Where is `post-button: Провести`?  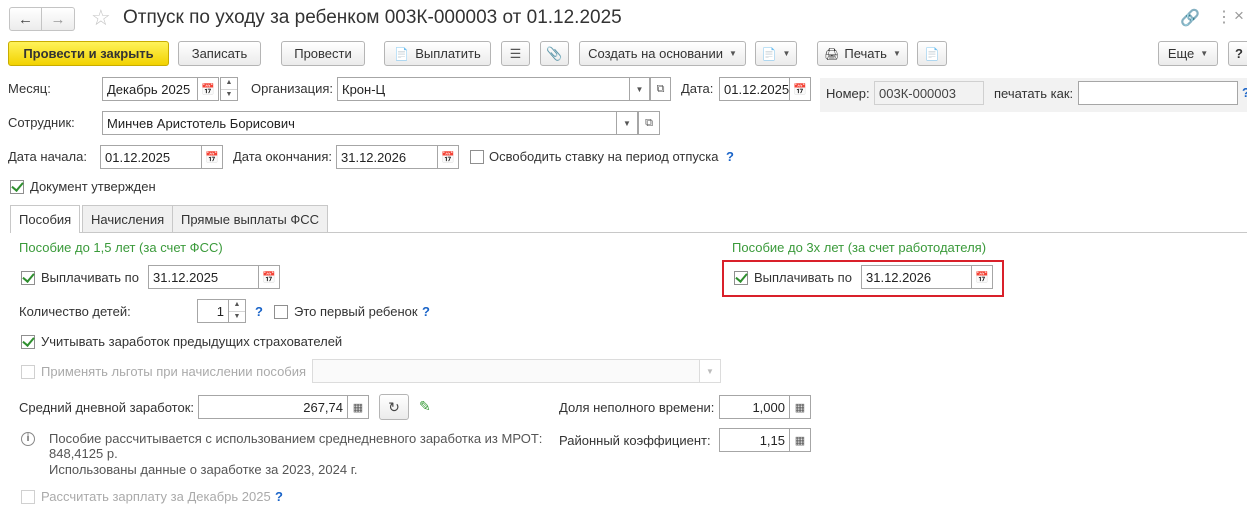
post-button: Провести is located at coordinates (323, 53).